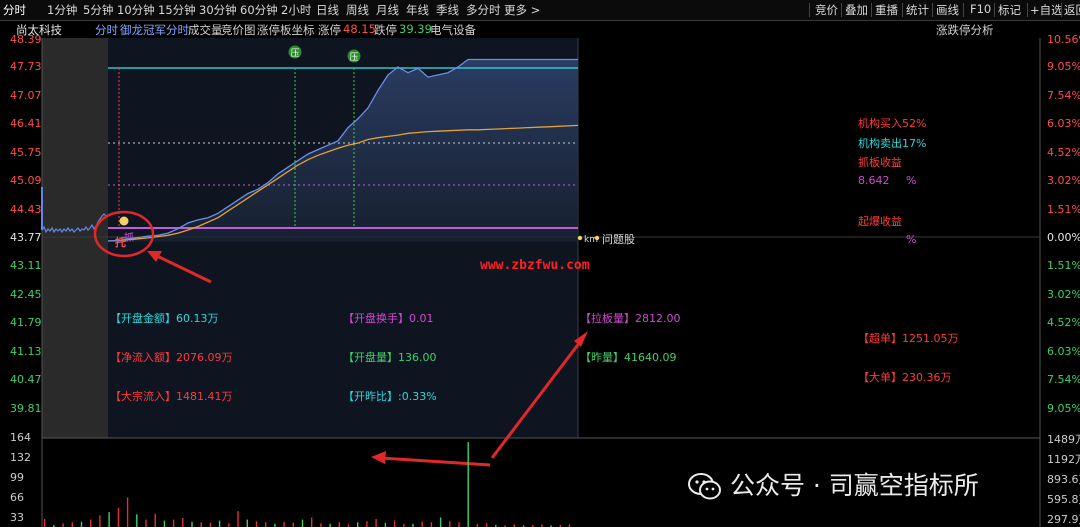 This screenshot has height=527, width=1080. I want to click on pull-volume: 【拉板量】2812.00, so click(630, 318).